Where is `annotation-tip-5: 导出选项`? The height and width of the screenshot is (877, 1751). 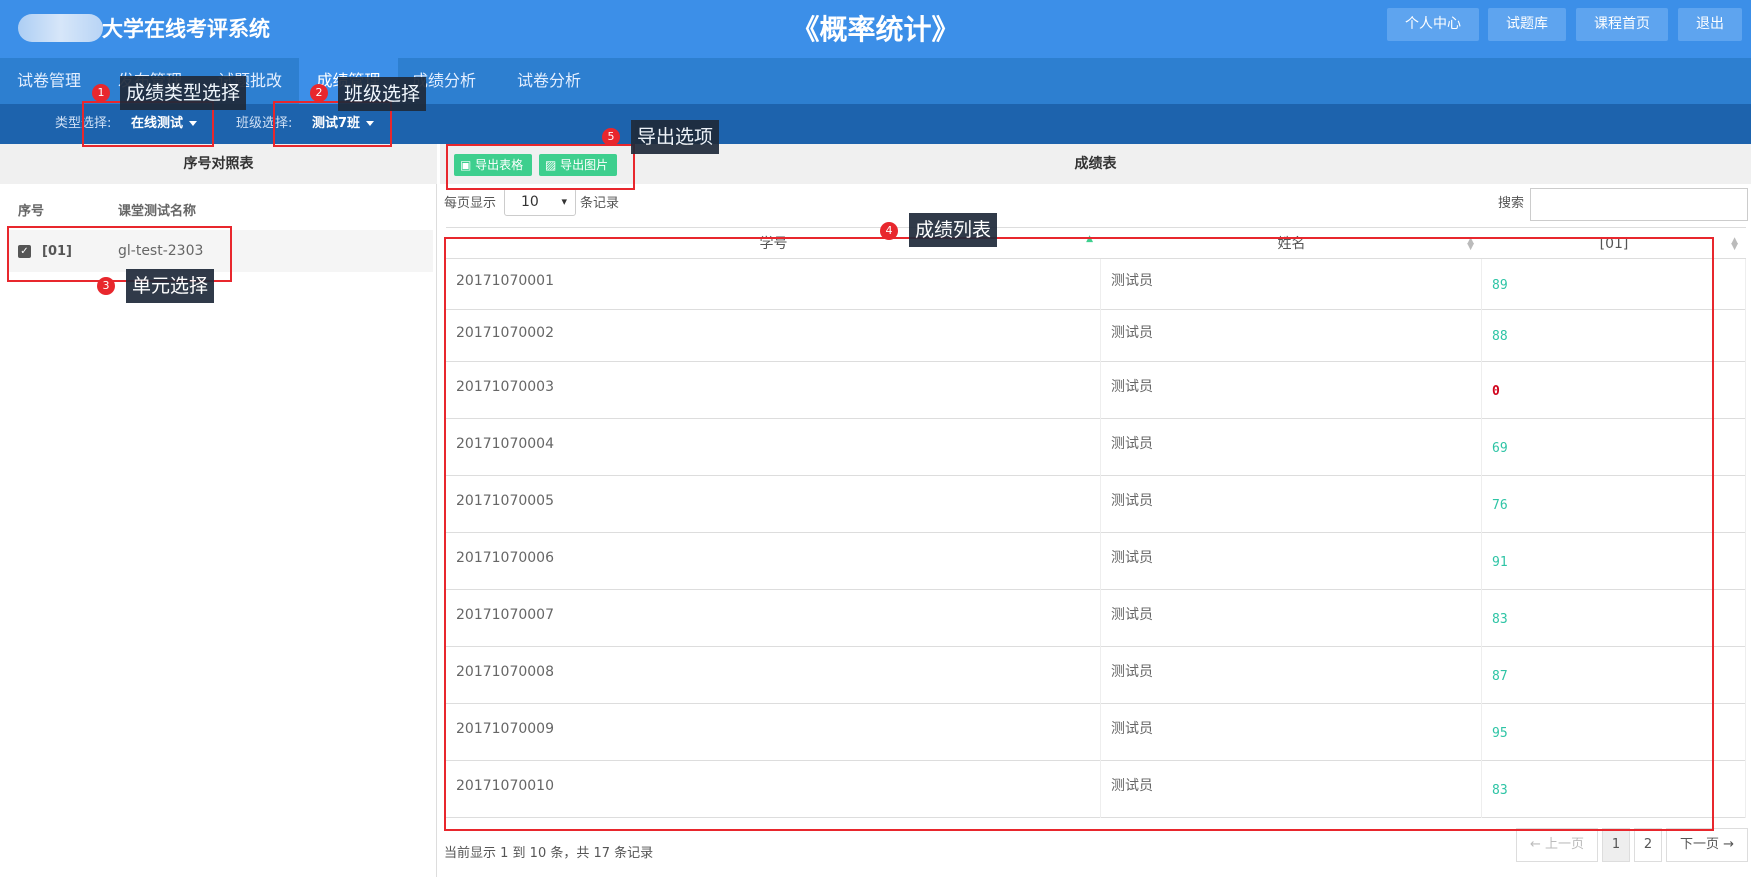
annotation-tip-5: 导出选项 is located at coordinates (675, 137).